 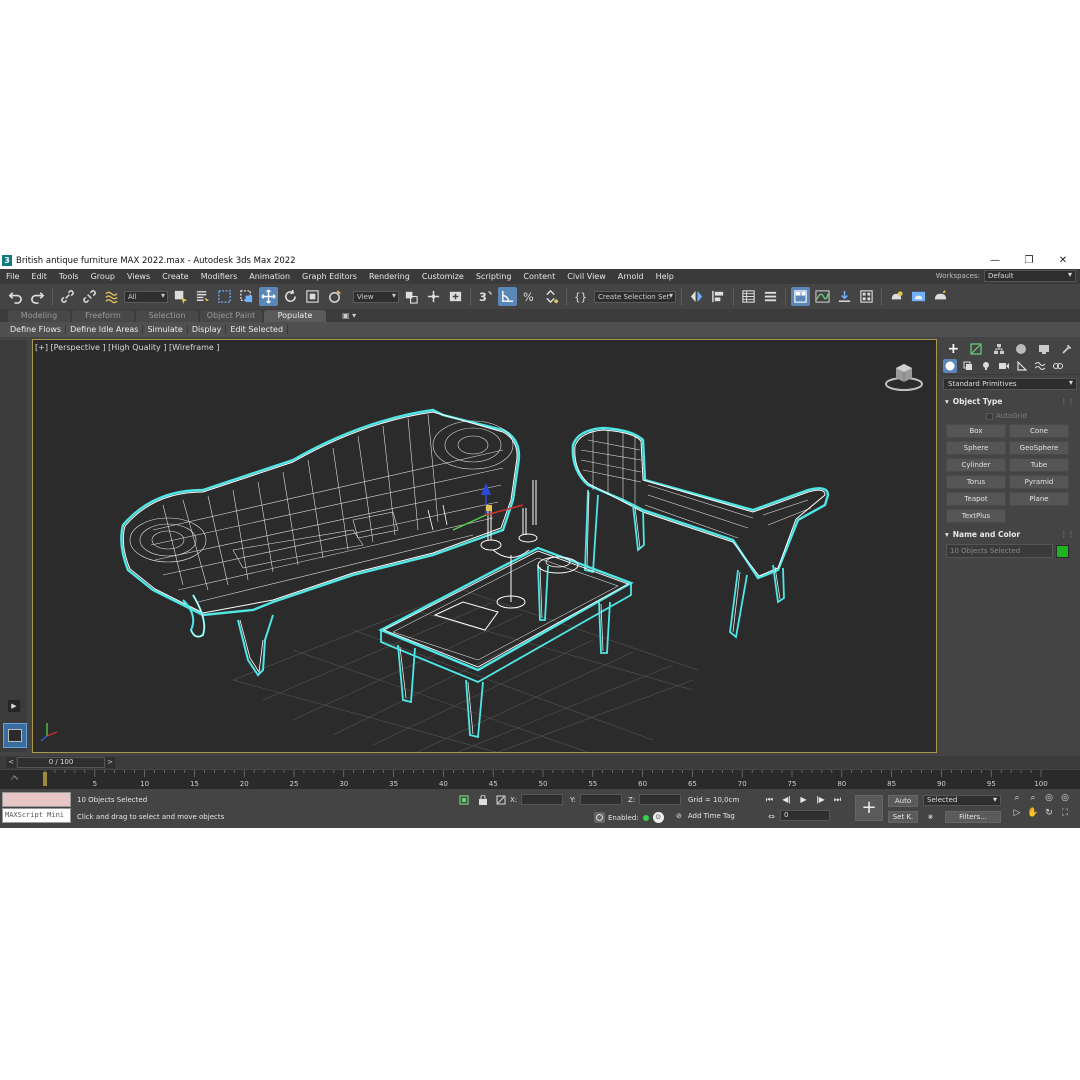 What do you see at coordinates (482, 799) in the screenshot?
I see `lock-selection-icon` at bounding box center [482, 799].